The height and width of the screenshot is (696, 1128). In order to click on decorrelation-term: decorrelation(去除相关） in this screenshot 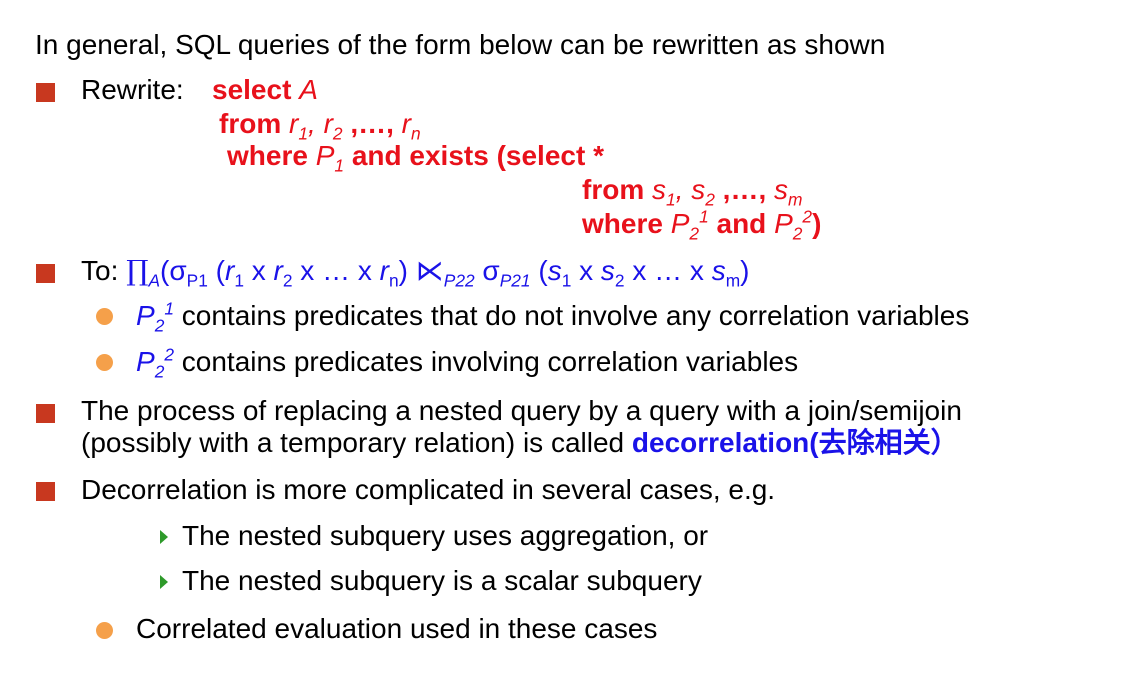, I will do `click(795, 442)`.